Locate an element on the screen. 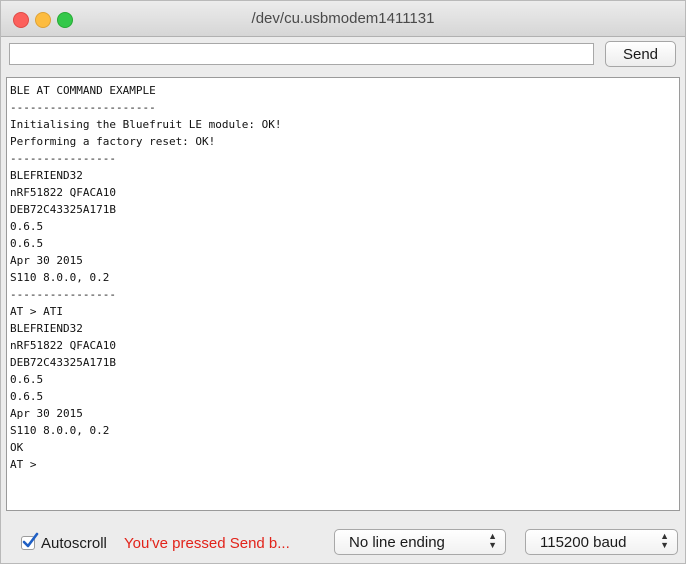 This screenshot has width=686, height=564. output-line: Performing a factory reset: OK! is located at coordinates (113, 141).